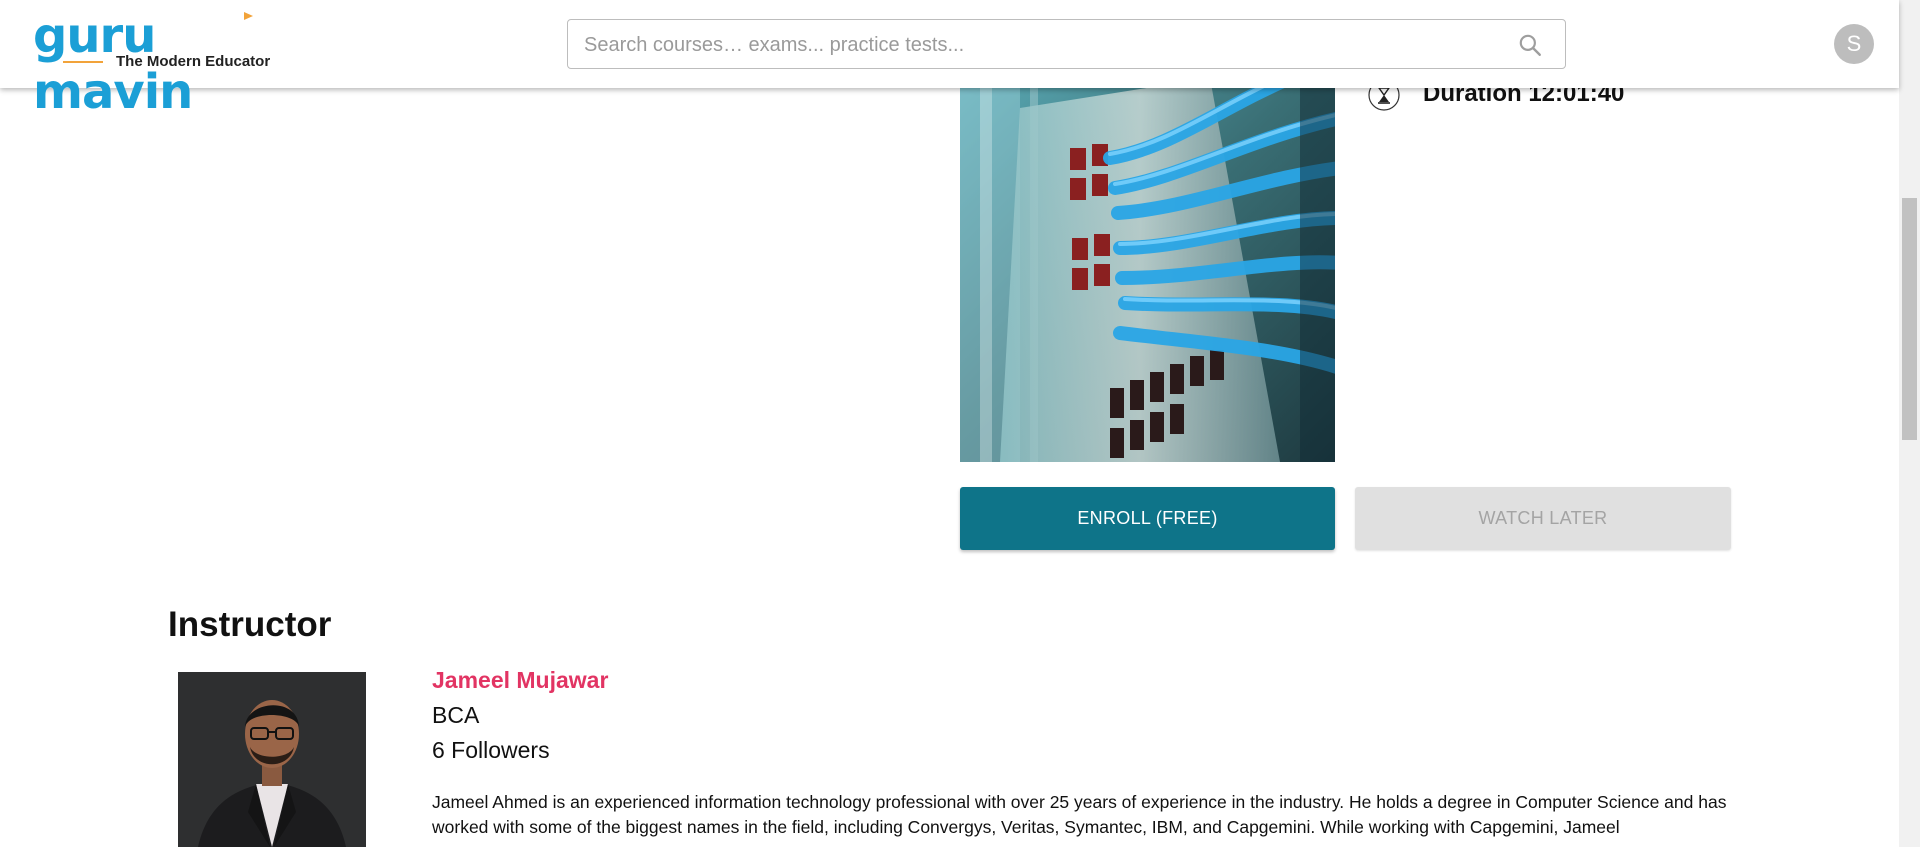  What do you see at coordinates (1147, 518) in the screenshot?
I see `enroll-free-button: ENROLL (FREE)` at bounding box center [1147, 518].